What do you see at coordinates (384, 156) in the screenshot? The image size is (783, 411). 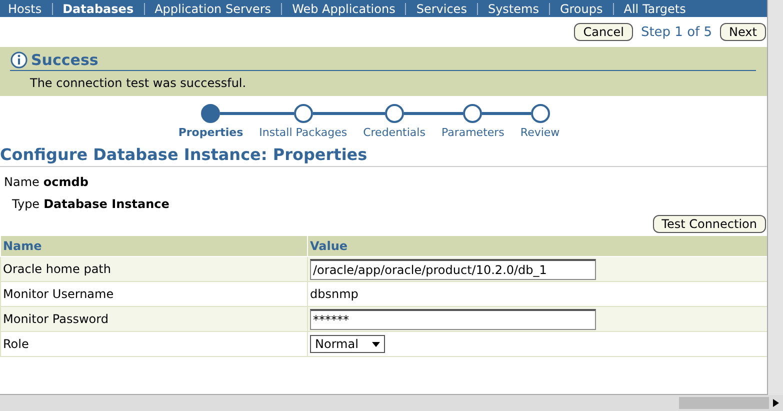 I see `page-heading: Configure Database Instance: Properties` at bounding box center [384, 156].